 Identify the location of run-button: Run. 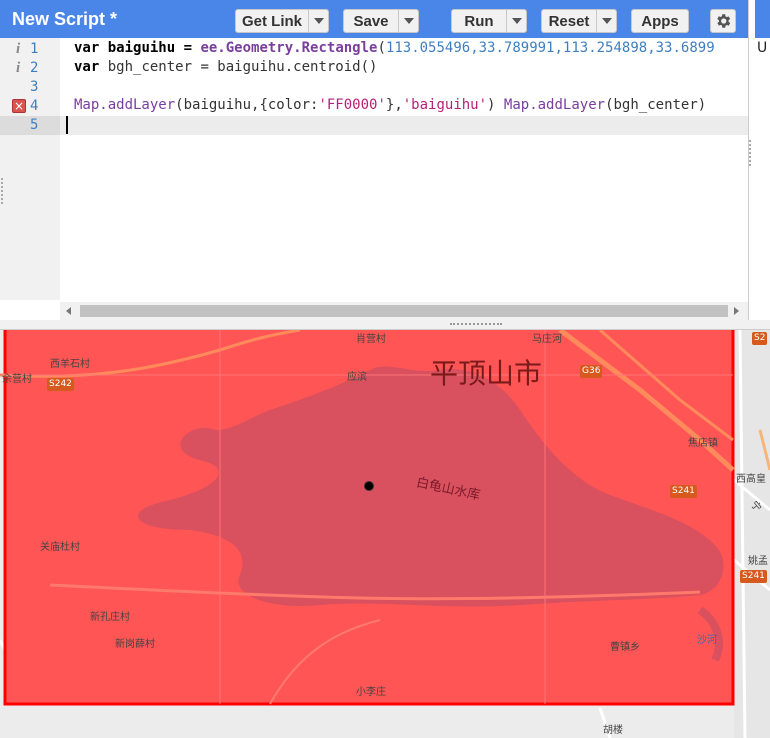
(489, 21).